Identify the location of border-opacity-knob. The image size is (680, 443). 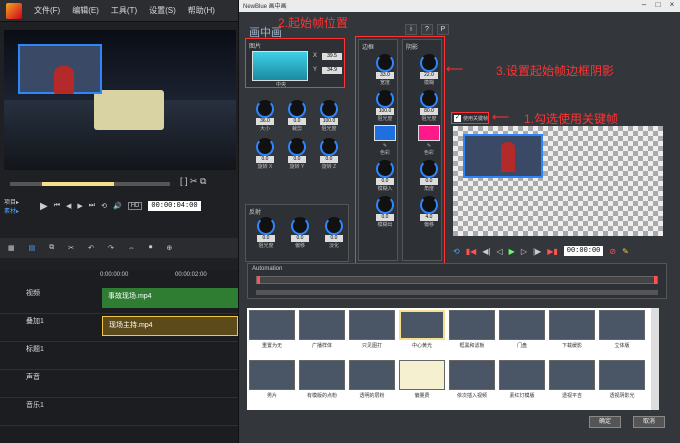
(385, 99).